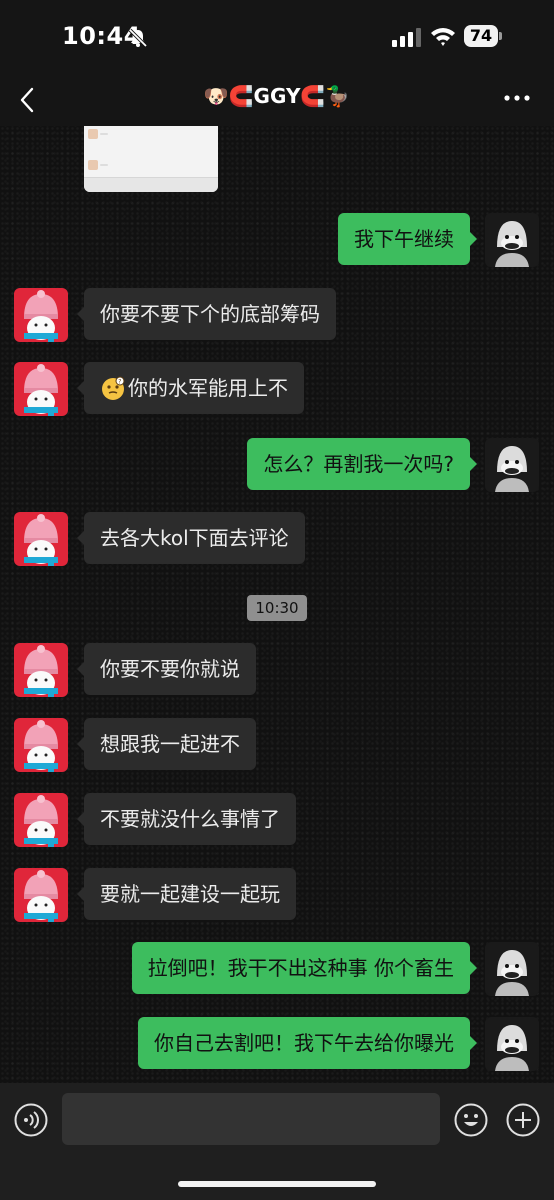 The width and height of the screenshot is (554, 1200). What do you see at coordinates (277, 38) in the screenshot?
I see `status-bar: 10:44 74` at bounding box center [277, 38].